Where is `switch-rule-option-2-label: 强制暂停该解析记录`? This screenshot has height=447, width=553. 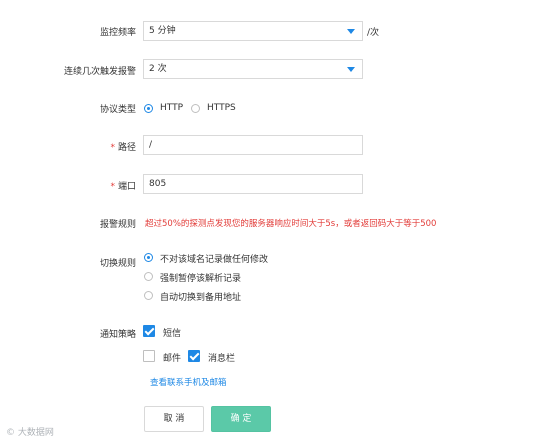
switch-rule-option-2-label: 强制暂停该解析记录 is located at coordinates (200, 277).